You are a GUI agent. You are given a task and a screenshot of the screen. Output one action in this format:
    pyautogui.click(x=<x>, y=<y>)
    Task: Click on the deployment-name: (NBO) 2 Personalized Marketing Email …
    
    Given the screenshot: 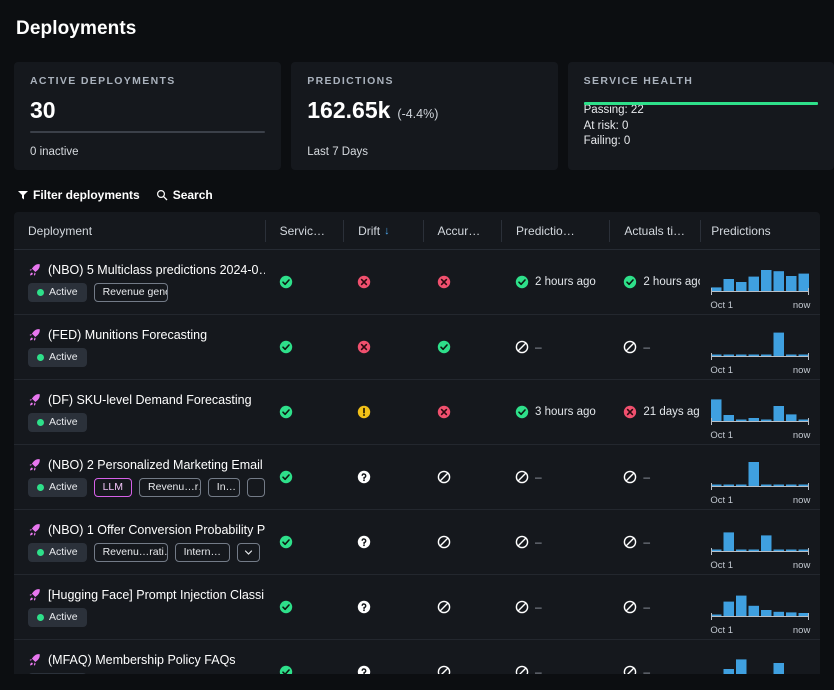 What is the action you would take?
    pyautogui.click(x=156, y=464)
    